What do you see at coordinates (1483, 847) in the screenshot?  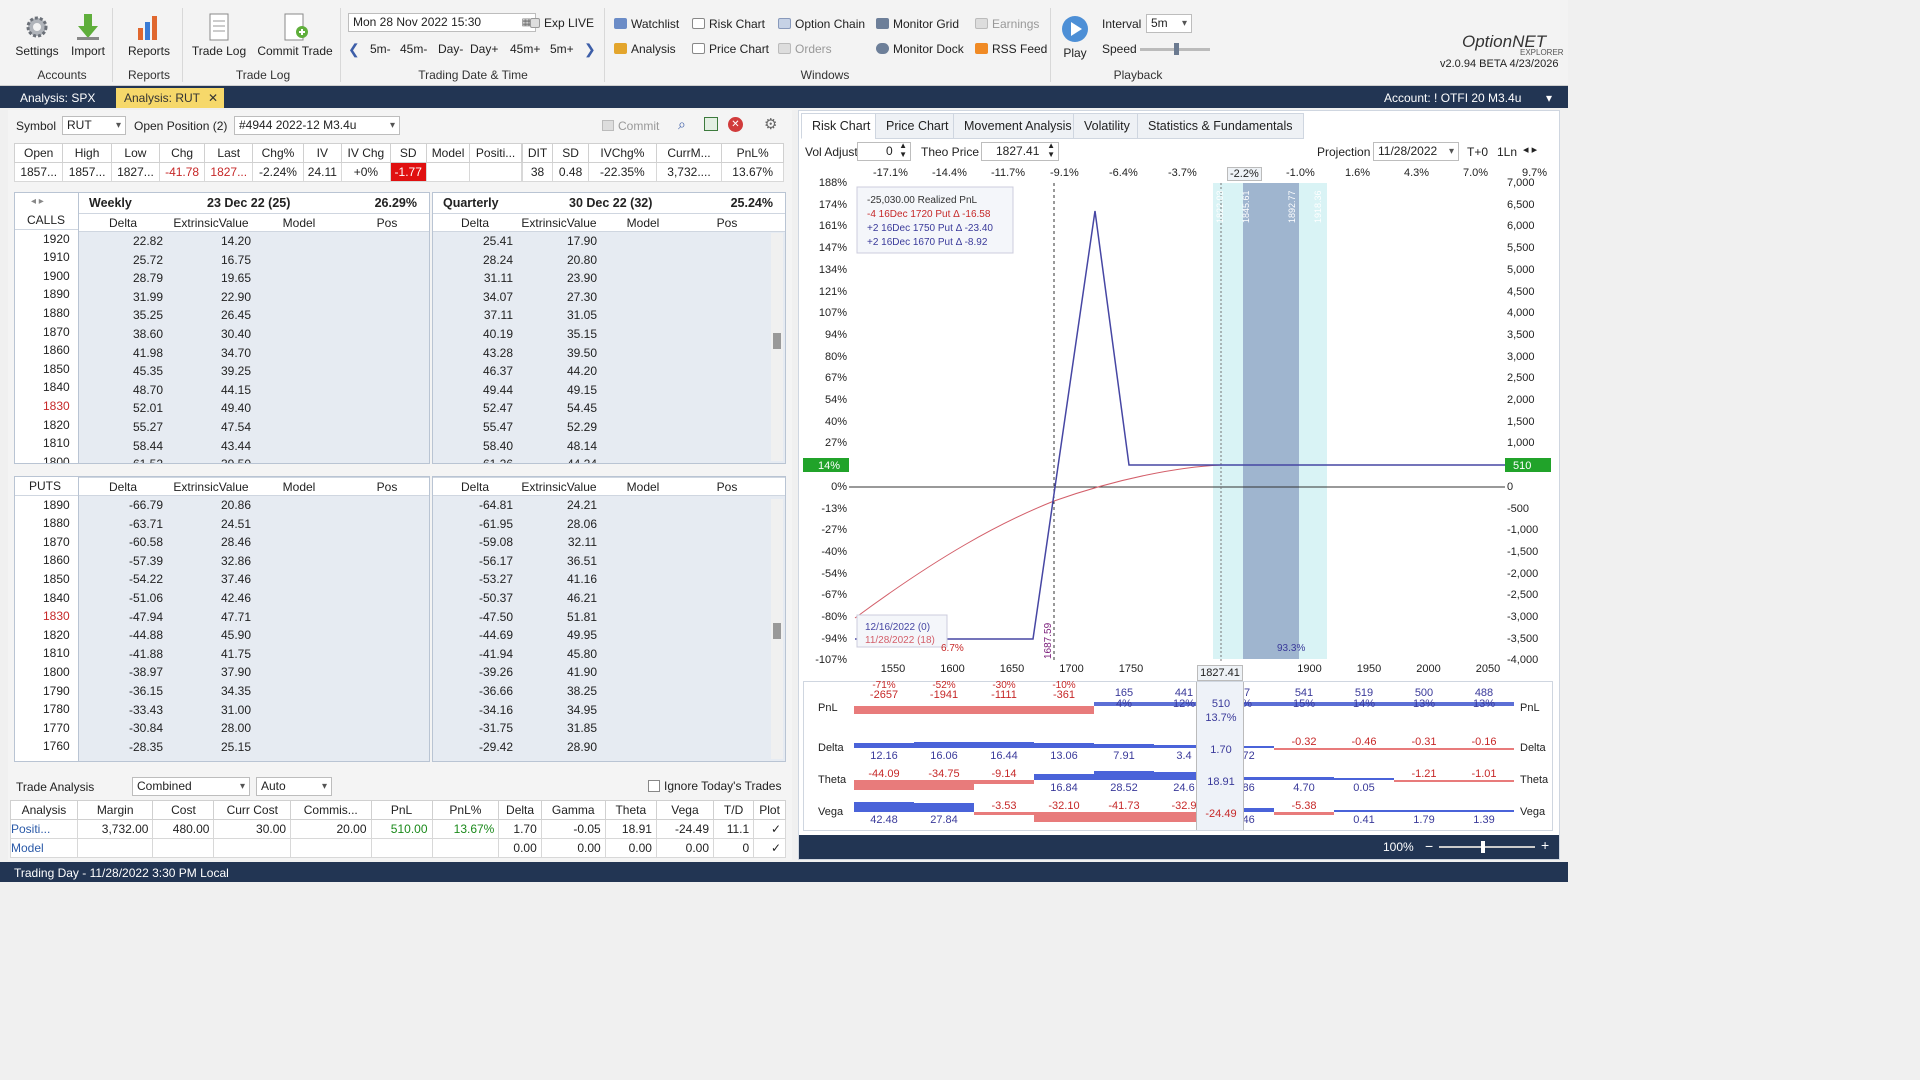 I see `zoom-slider-thumb` at bounding box center [1483, 847].